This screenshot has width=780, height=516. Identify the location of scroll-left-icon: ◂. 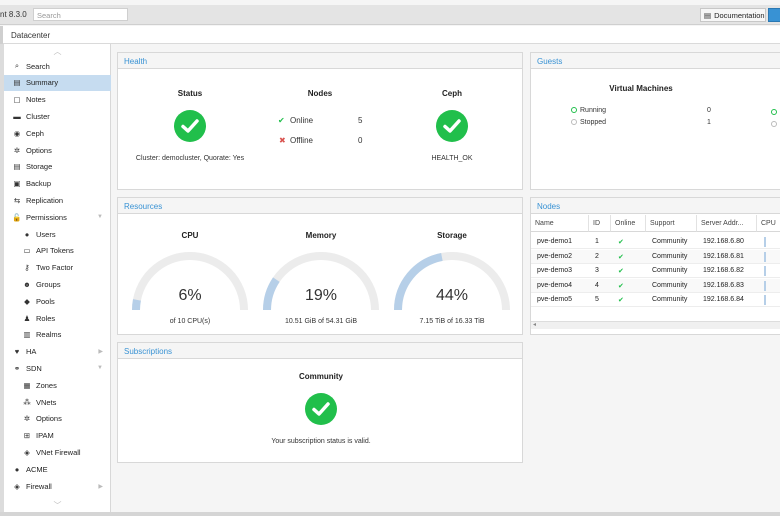
(534, 324).